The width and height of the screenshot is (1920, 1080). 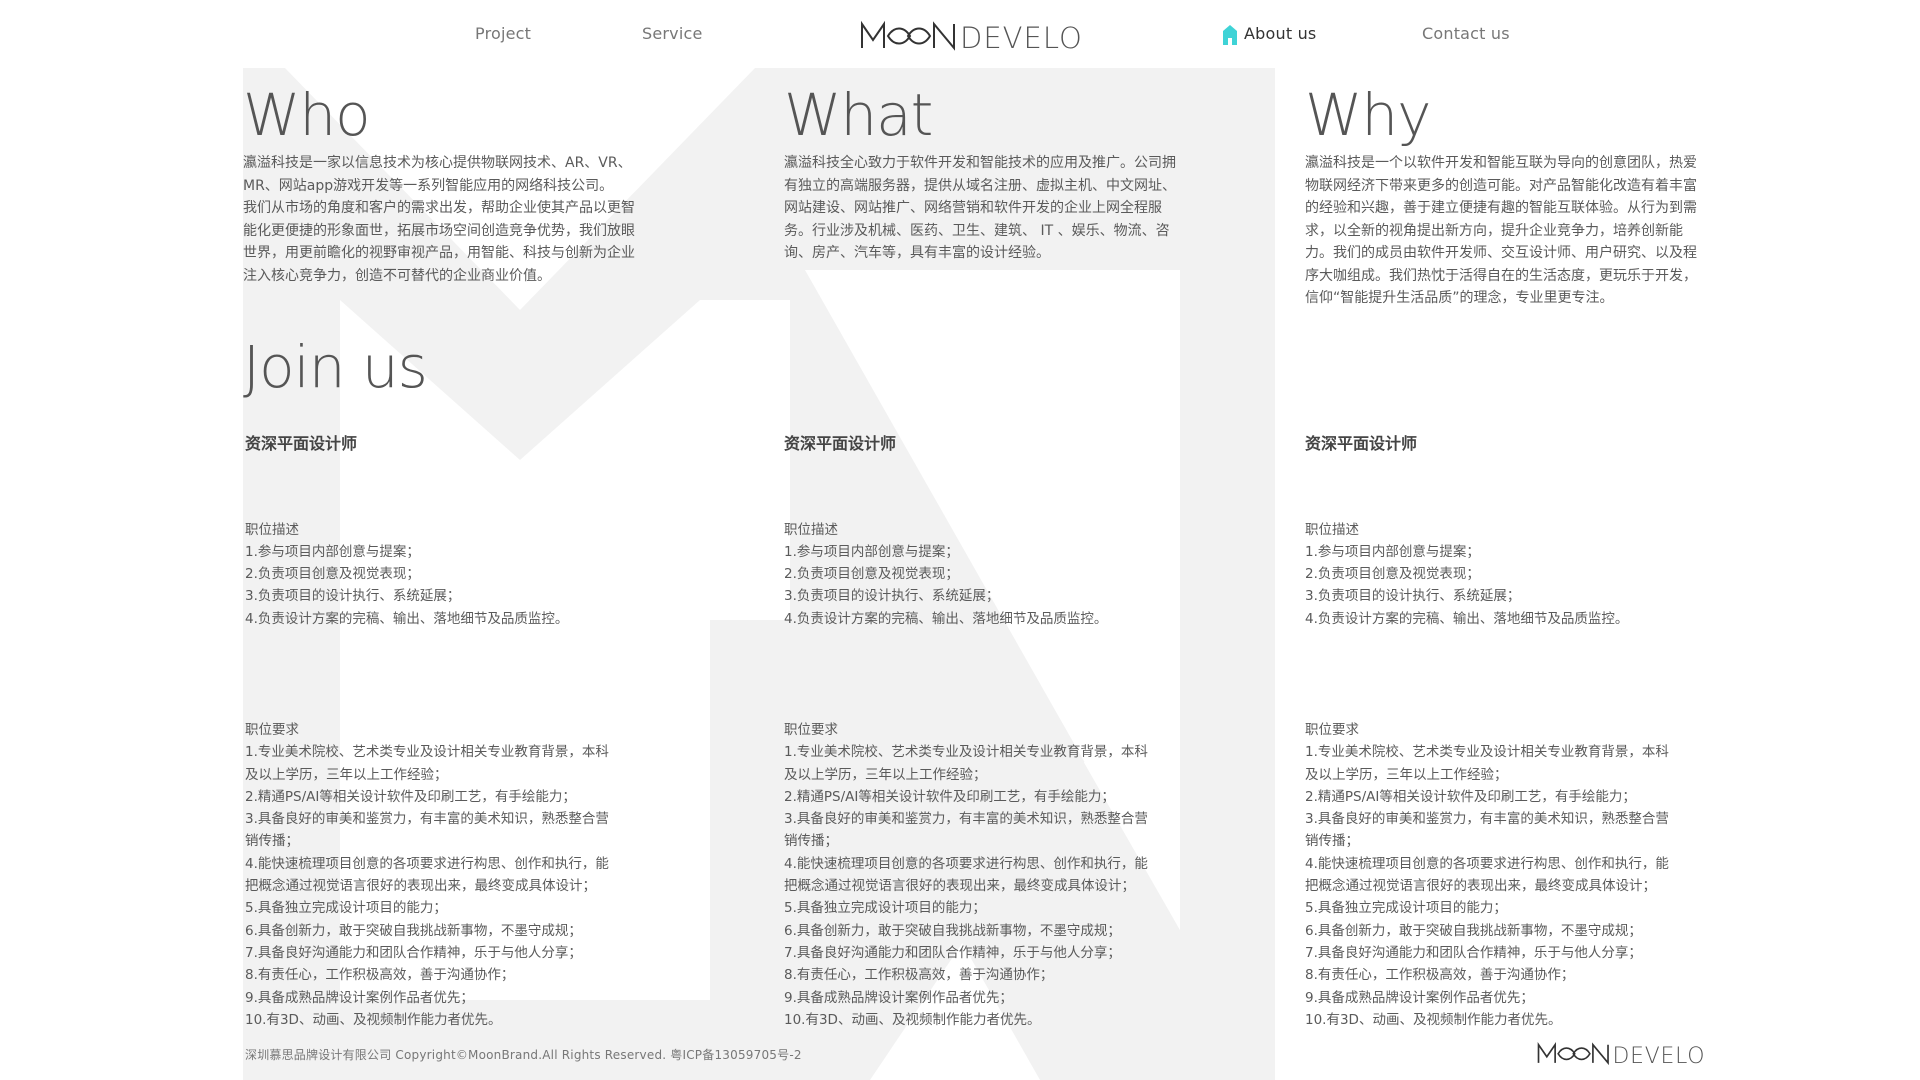 I want to click on join-heading: Join us, so click(x=335, y=367).